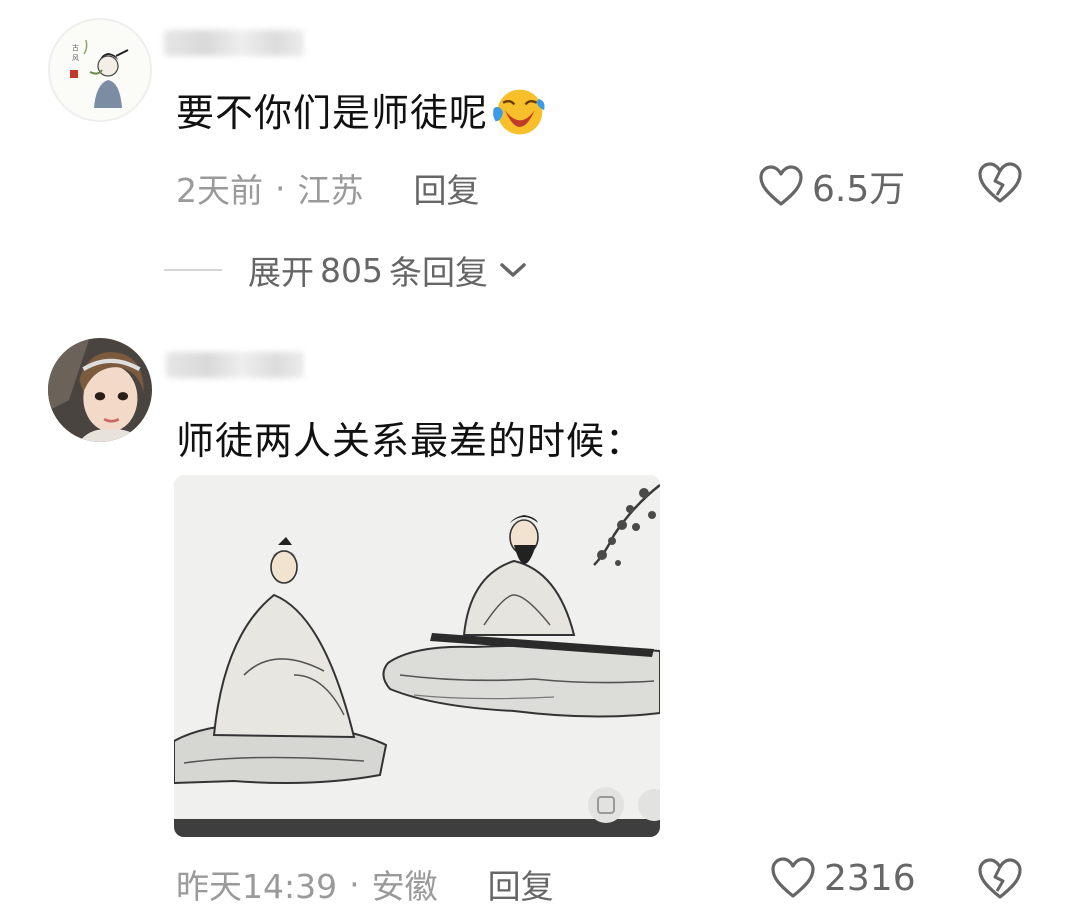 This screenshot has width=1080, height=921. What do you see at coordinates (438, 272) in the screenshot?
I see `expand-suffix: 条回复` at bounding box center [438, 272].